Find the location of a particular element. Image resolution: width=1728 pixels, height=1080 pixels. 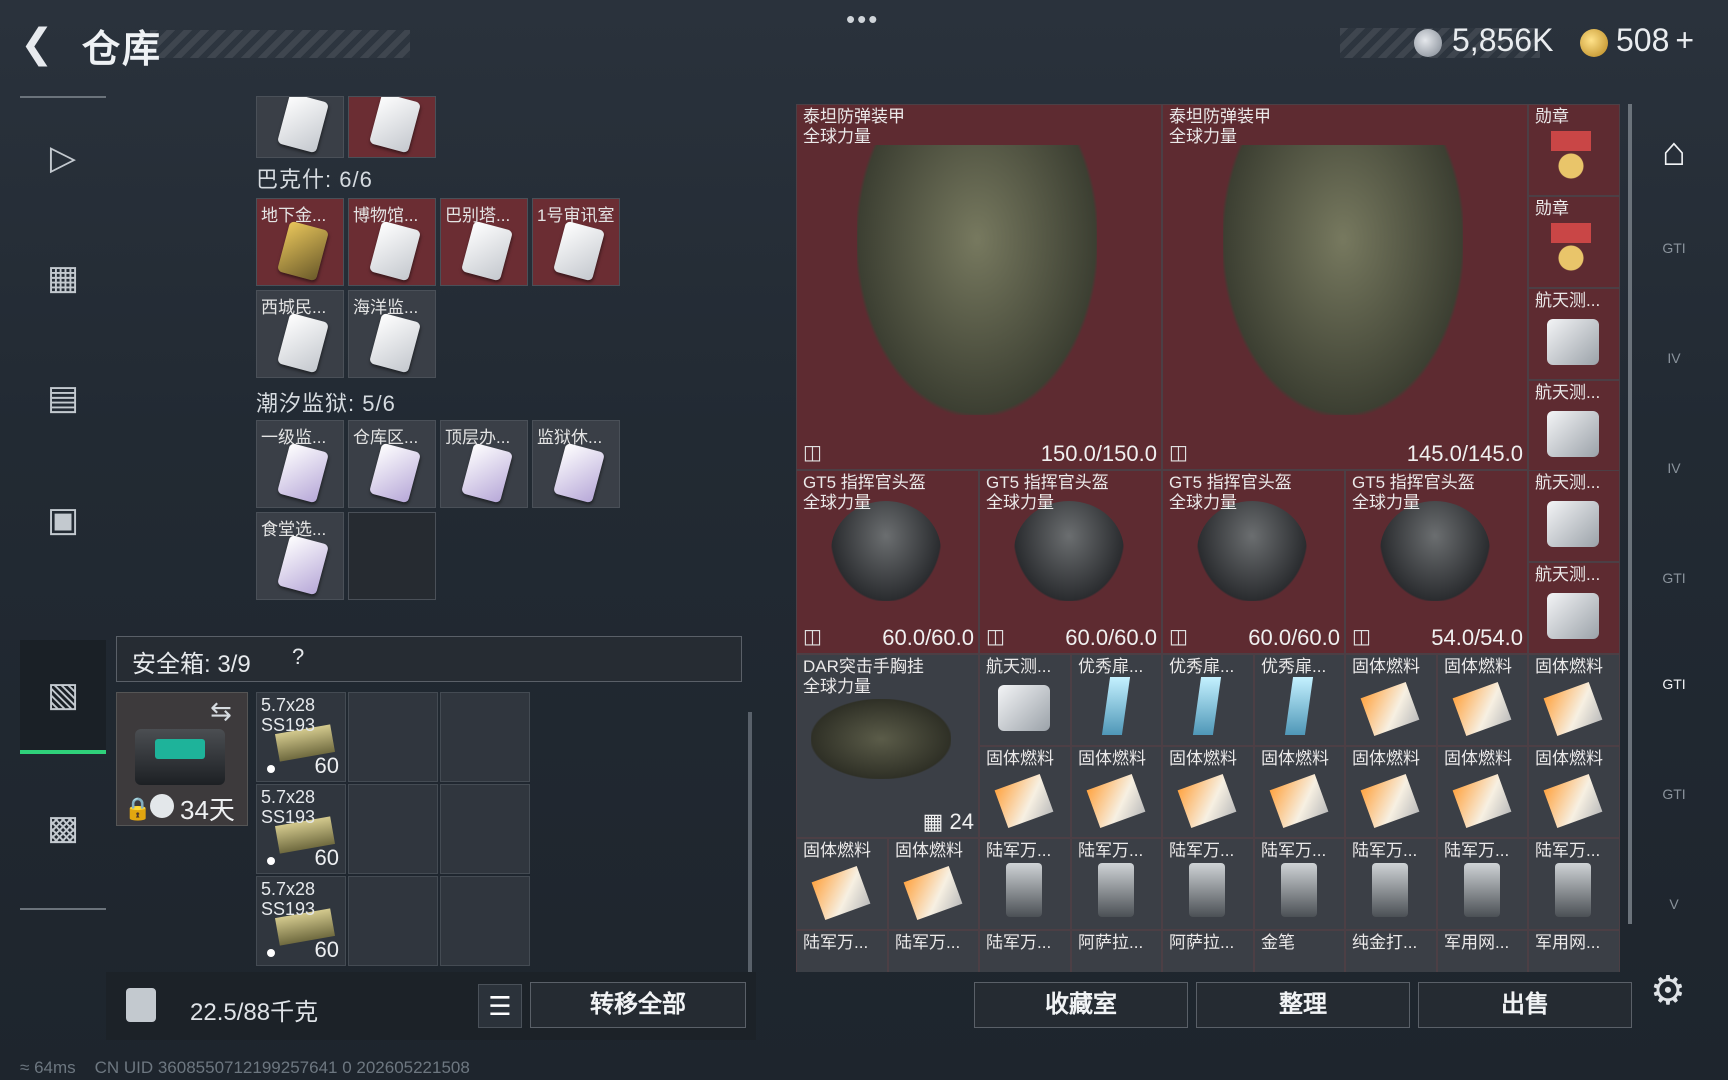

back-arrow-icon: ❮ is located at coordinates (40, 44).